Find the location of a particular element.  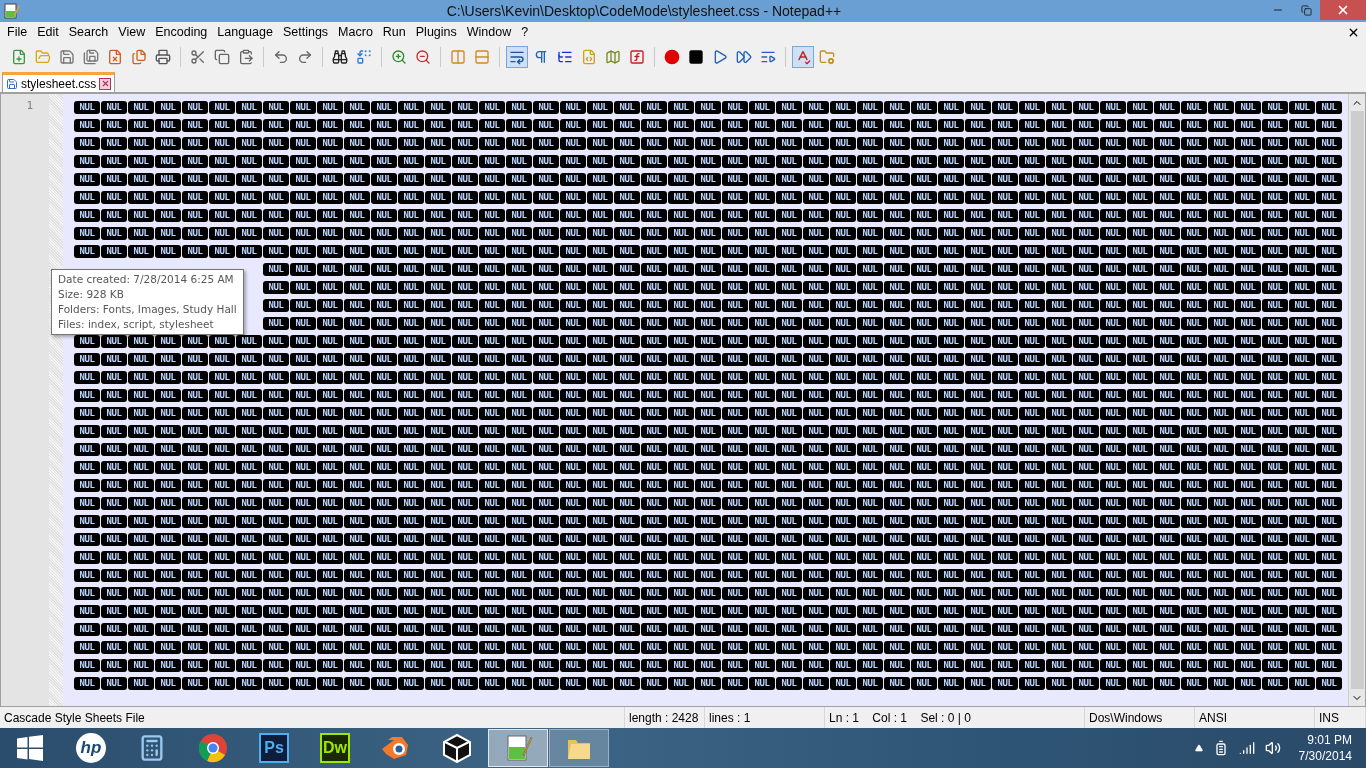

scrollbar-thumb is located at coordinates (1357, 400).